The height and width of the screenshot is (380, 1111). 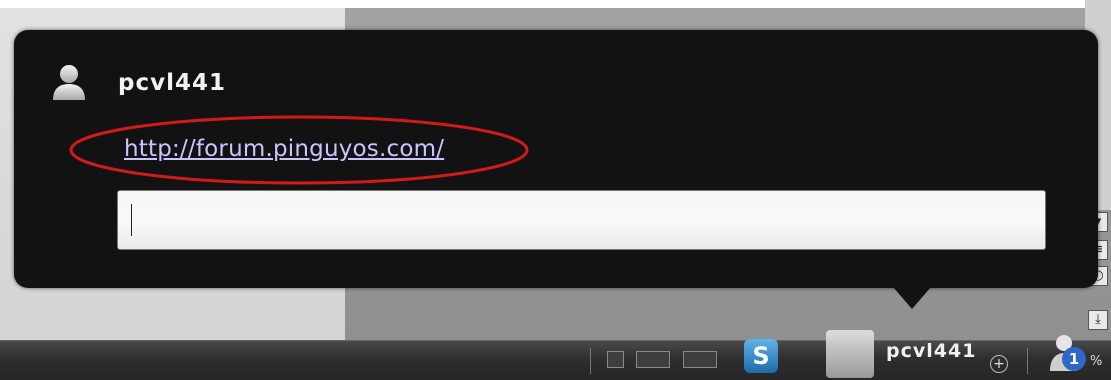 I want to click on top-edge, so click(x=555, y=4).